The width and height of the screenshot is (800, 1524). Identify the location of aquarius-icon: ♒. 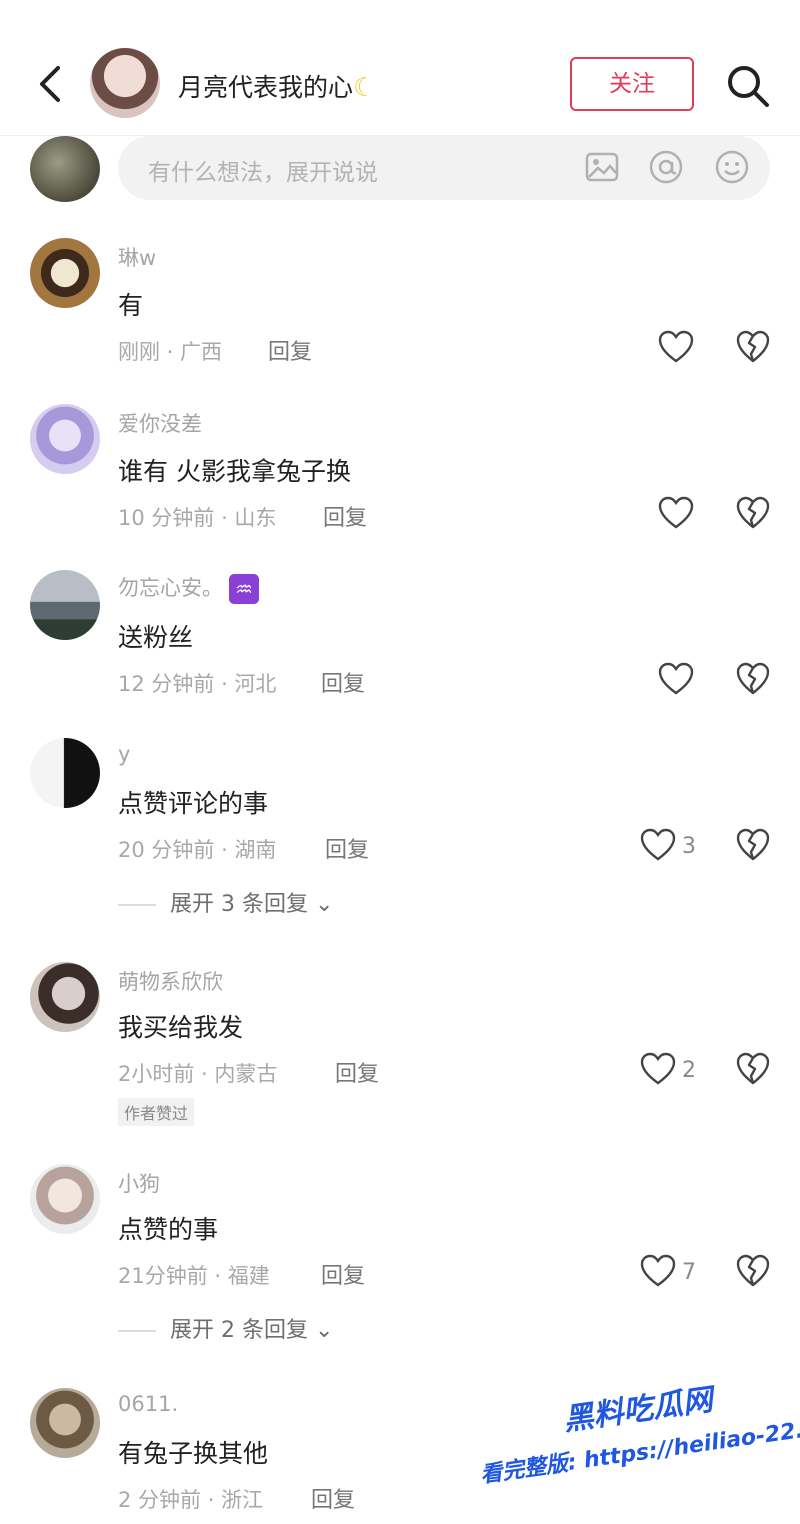
(244, 589).